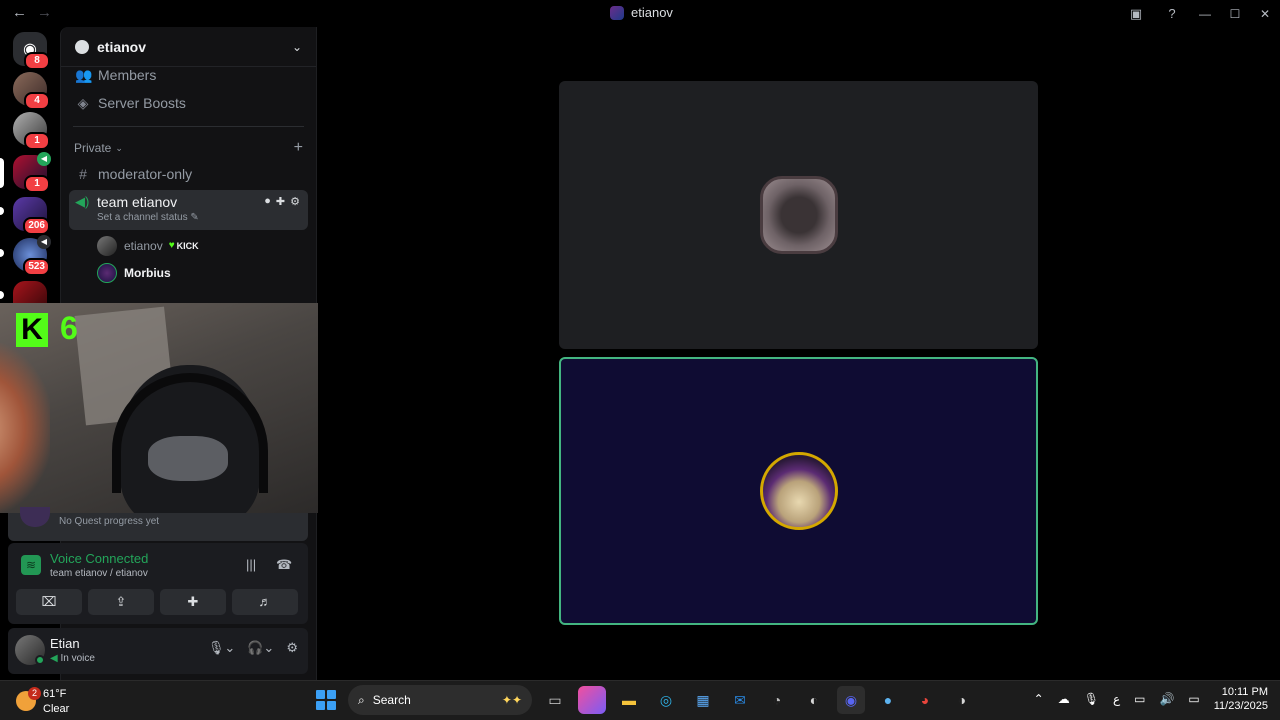 The width and height of the screenshot is (1280, 720). I want to click on user-controls: 🎙⌄ 🎧⌄ ⚙, so click(253, 648).